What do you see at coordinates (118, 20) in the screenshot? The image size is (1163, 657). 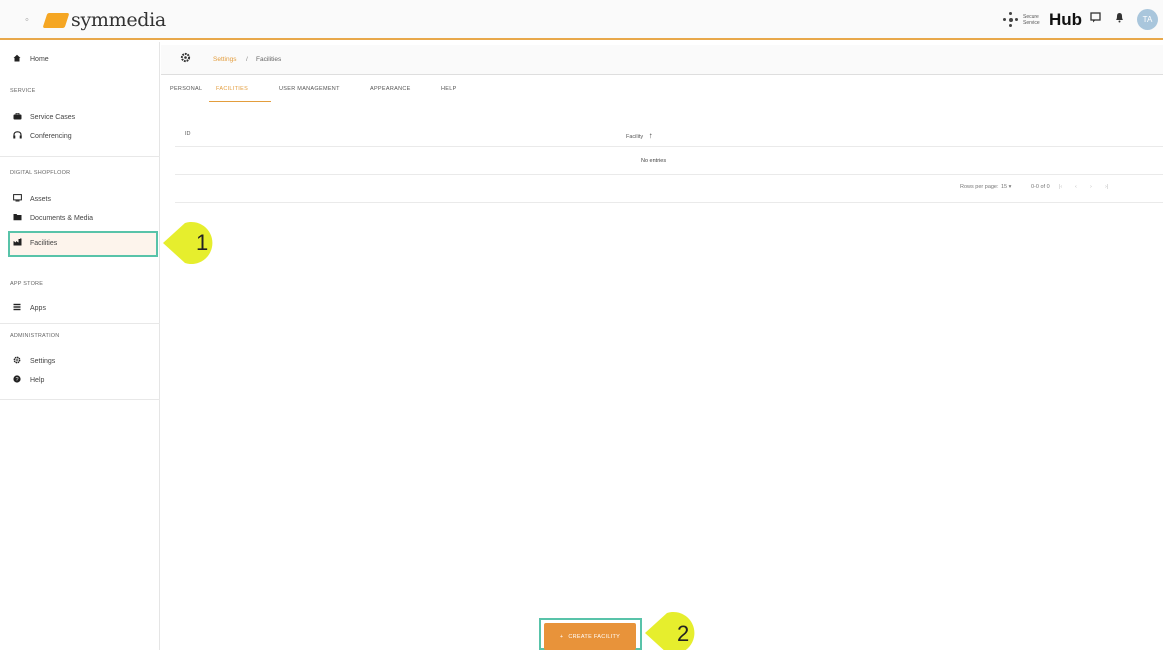 I see `logo-text: symmedia` at bounding box center [118, 20].